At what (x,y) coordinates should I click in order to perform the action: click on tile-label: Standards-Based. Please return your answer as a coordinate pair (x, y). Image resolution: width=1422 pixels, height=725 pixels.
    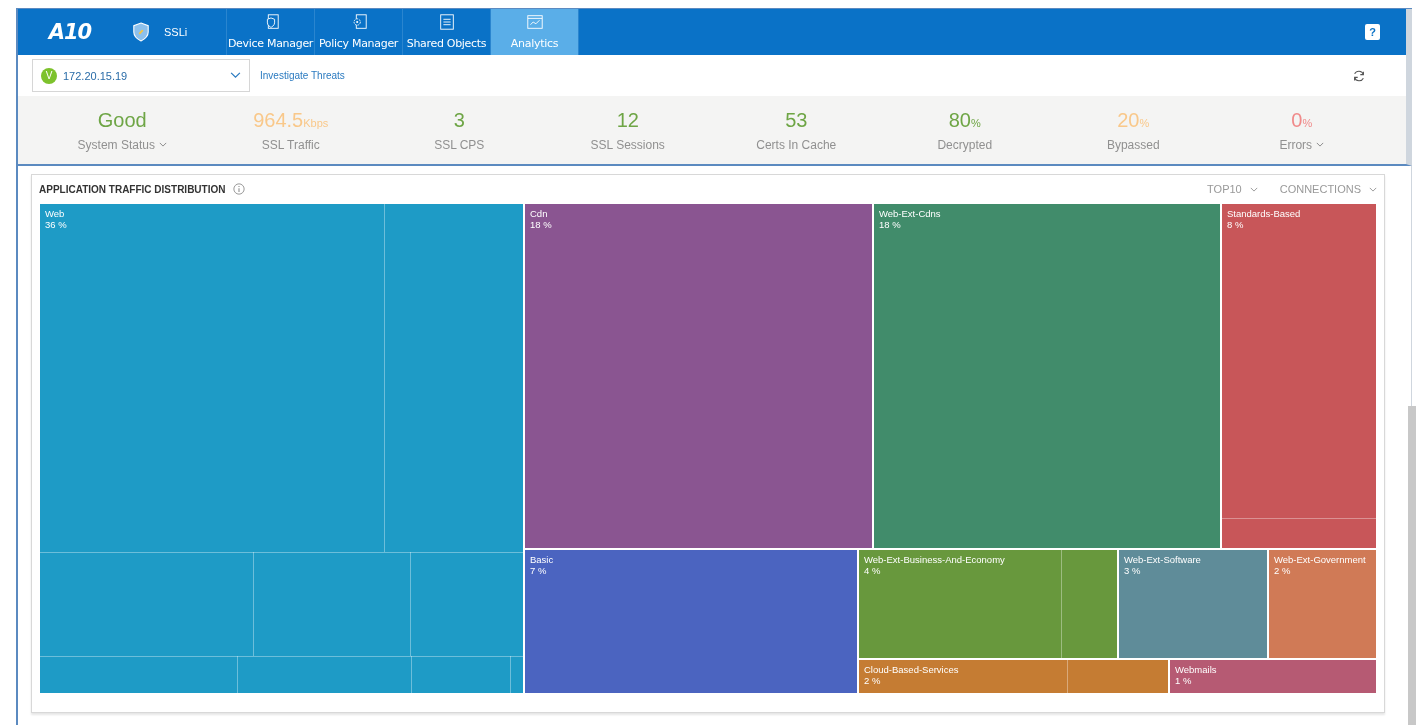
    Looking at the image, I should click on (1264, 213).